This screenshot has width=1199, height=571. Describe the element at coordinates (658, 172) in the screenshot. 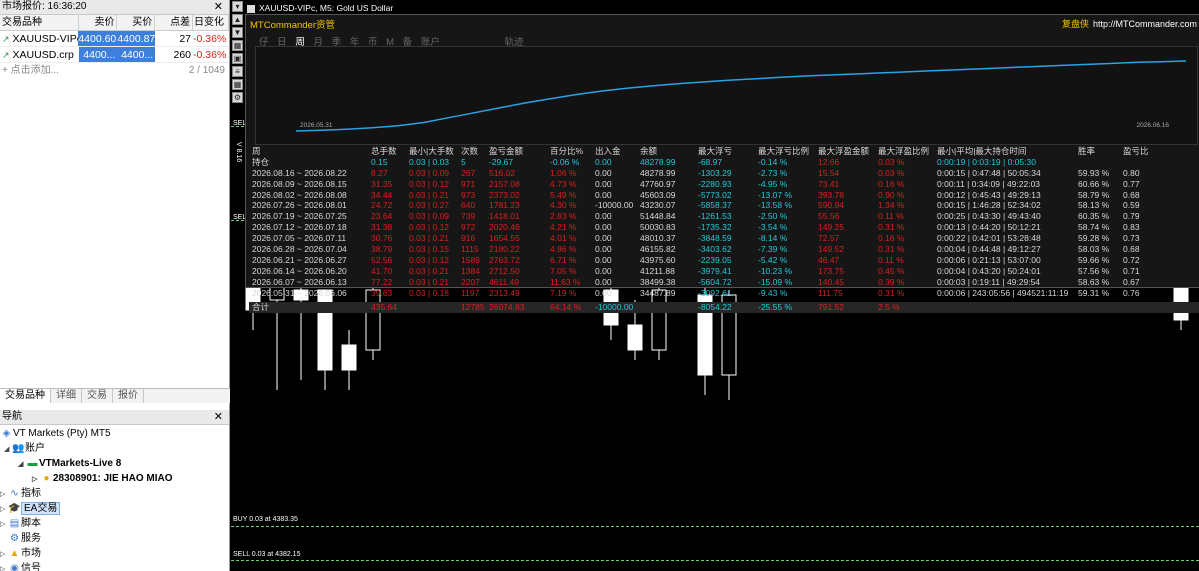

I see `cell-balance: 48278.99` at that location.